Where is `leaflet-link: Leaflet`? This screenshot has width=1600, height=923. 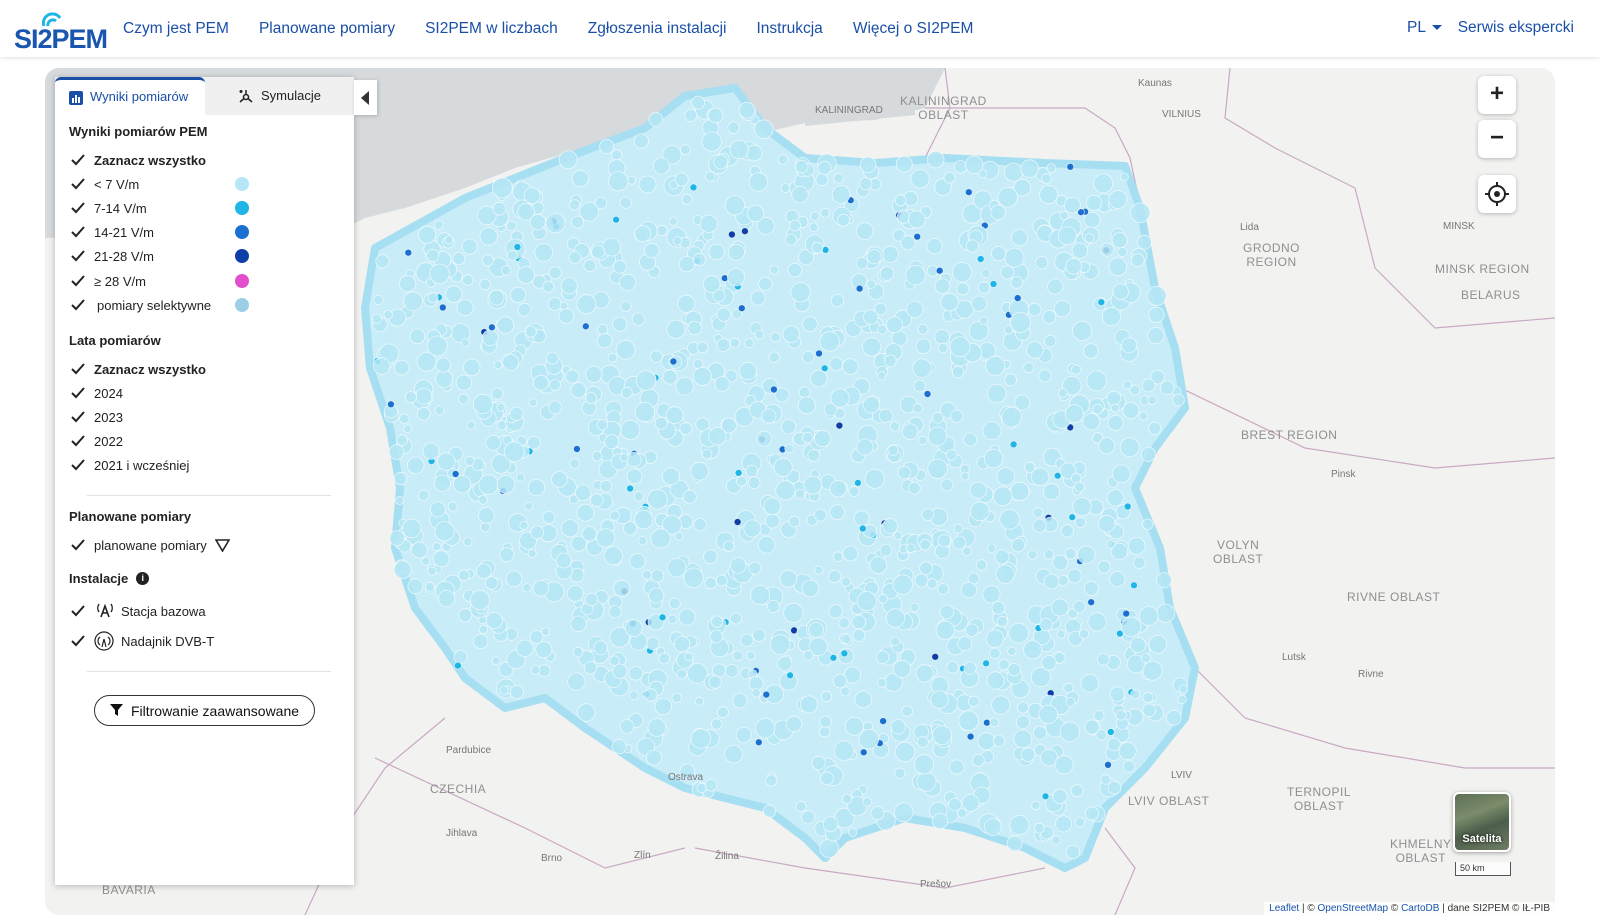 leaflet-link: Leaflet is located at coordinates (1284, 908).